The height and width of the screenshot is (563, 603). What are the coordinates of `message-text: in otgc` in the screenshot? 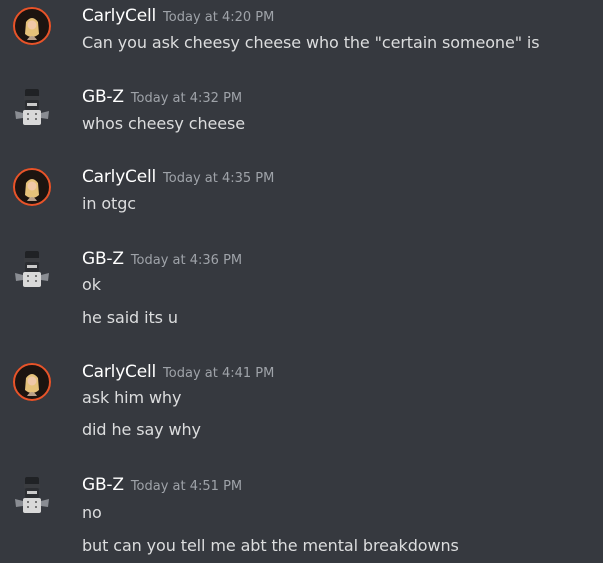 It's located at (109, 203).